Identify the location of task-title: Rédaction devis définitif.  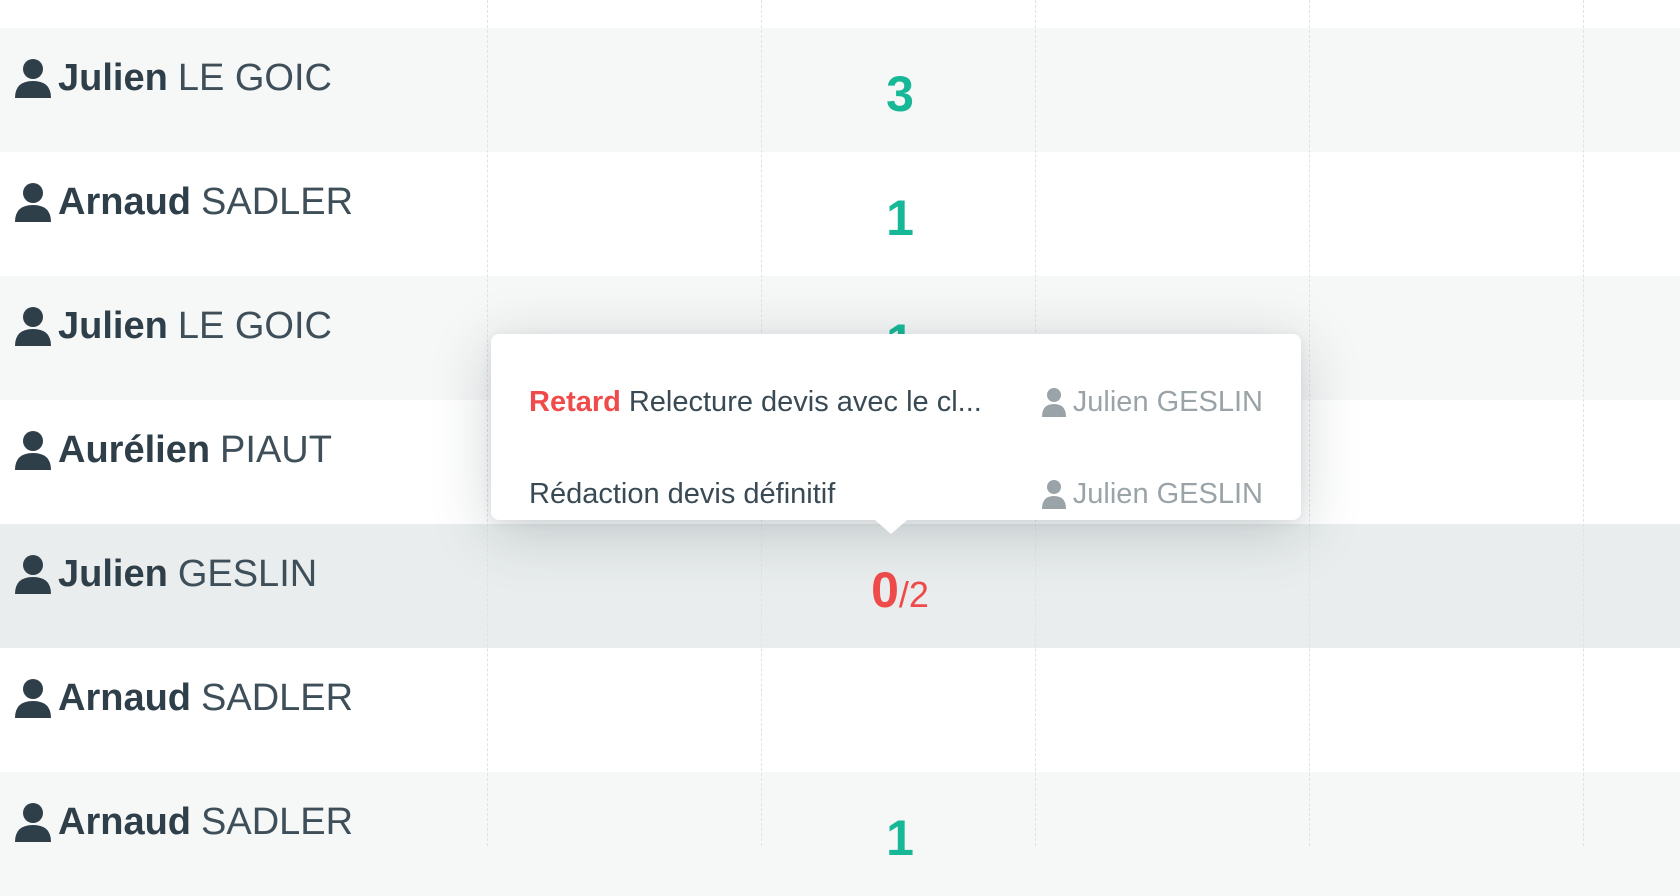
(682, 493).